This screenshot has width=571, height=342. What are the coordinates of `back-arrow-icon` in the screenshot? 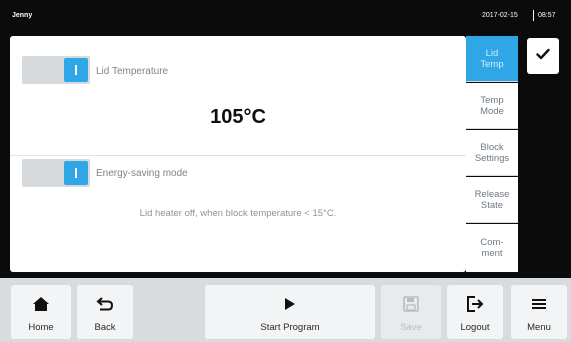 It's located at (105, 304).